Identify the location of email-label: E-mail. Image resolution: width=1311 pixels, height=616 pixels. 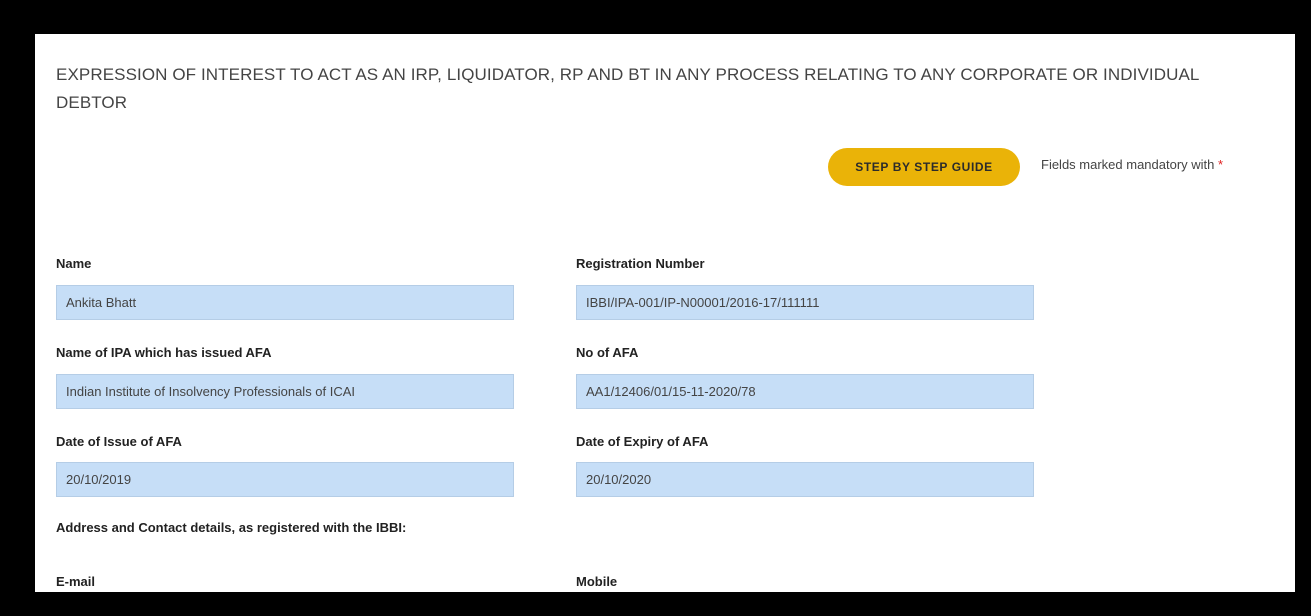
(76, 581).